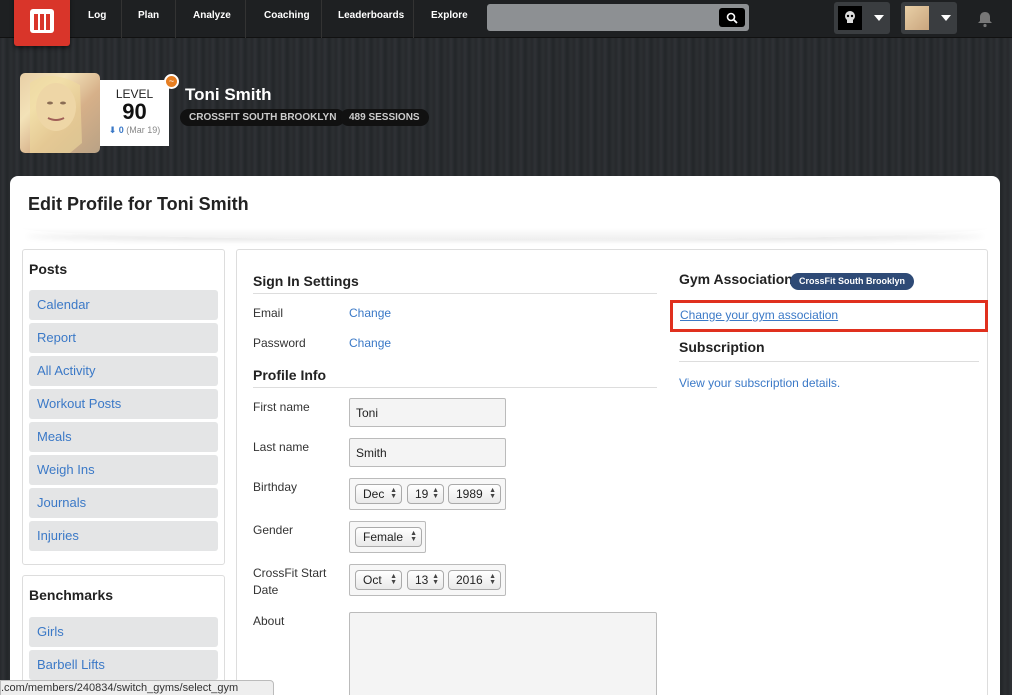 The height and width of the screenshot is (695, 1012). I want to click on gym-pill: CROSSFIT SOUTH BROOKLYN, so click(263, 117).